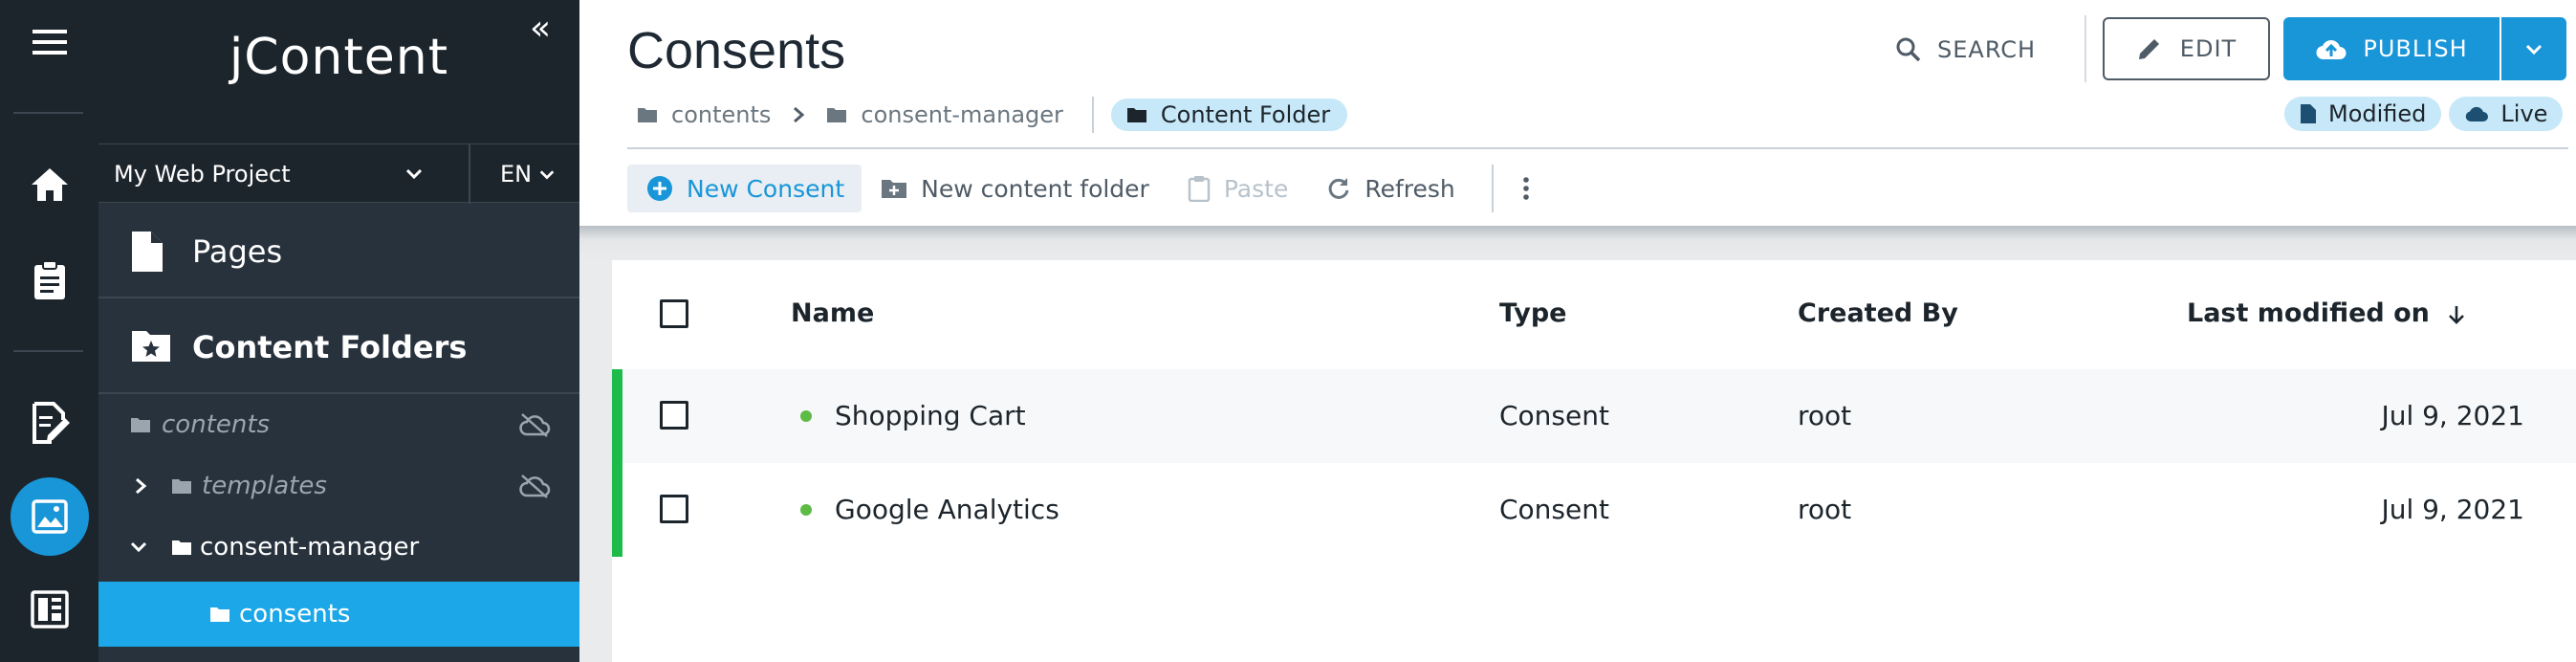  Describe the element at coordinates (674, 313) in the screenshot. I see `select-all-checkbox` at that location.